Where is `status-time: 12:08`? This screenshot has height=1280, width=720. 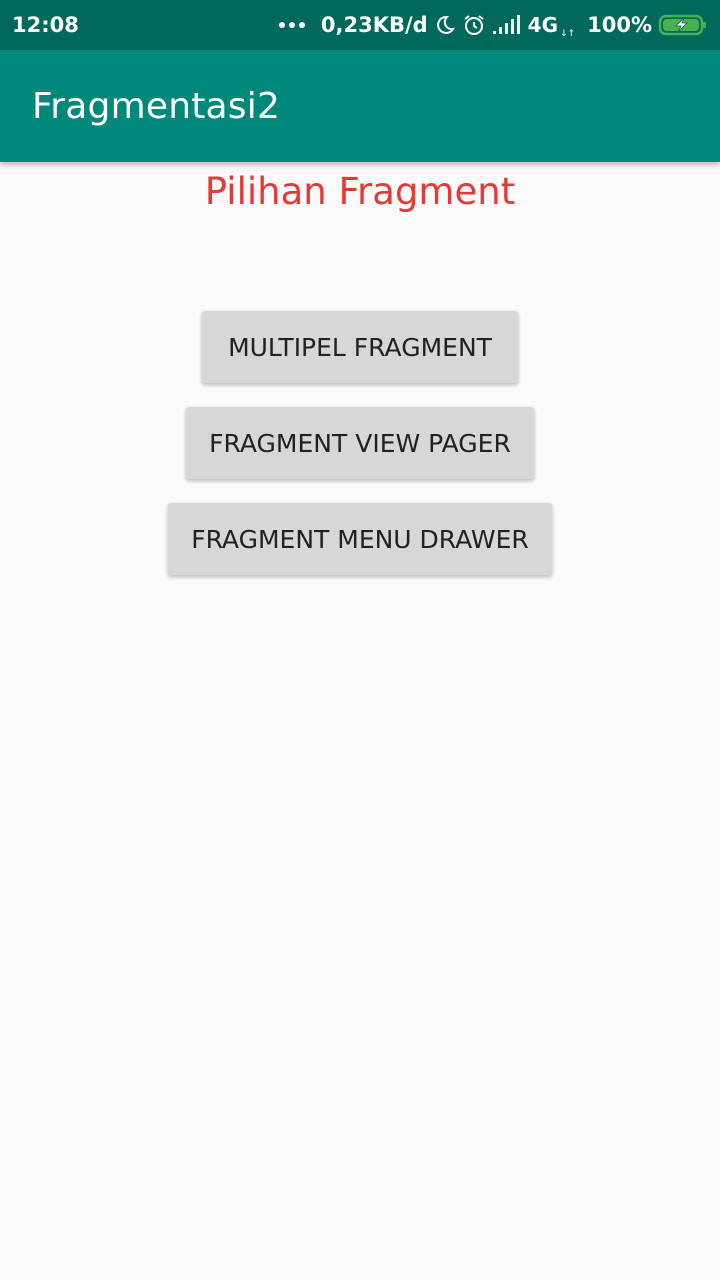 status-time: 12:08 is located at coordinates (45, 25).